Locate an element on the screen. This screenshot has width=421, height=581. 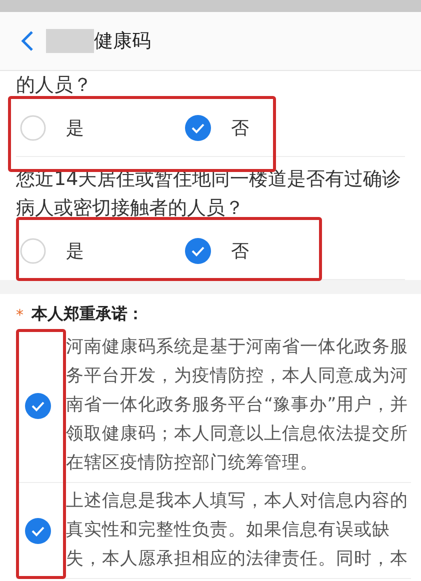
back-icon is located at coordinates (27, 41).